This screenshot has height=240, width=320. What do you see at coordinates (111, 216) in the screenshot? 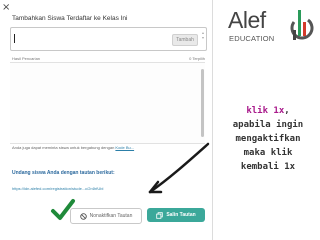
I see `disable-link-label: Nonaktifkan Tautan` at bounding box center [111, 216].